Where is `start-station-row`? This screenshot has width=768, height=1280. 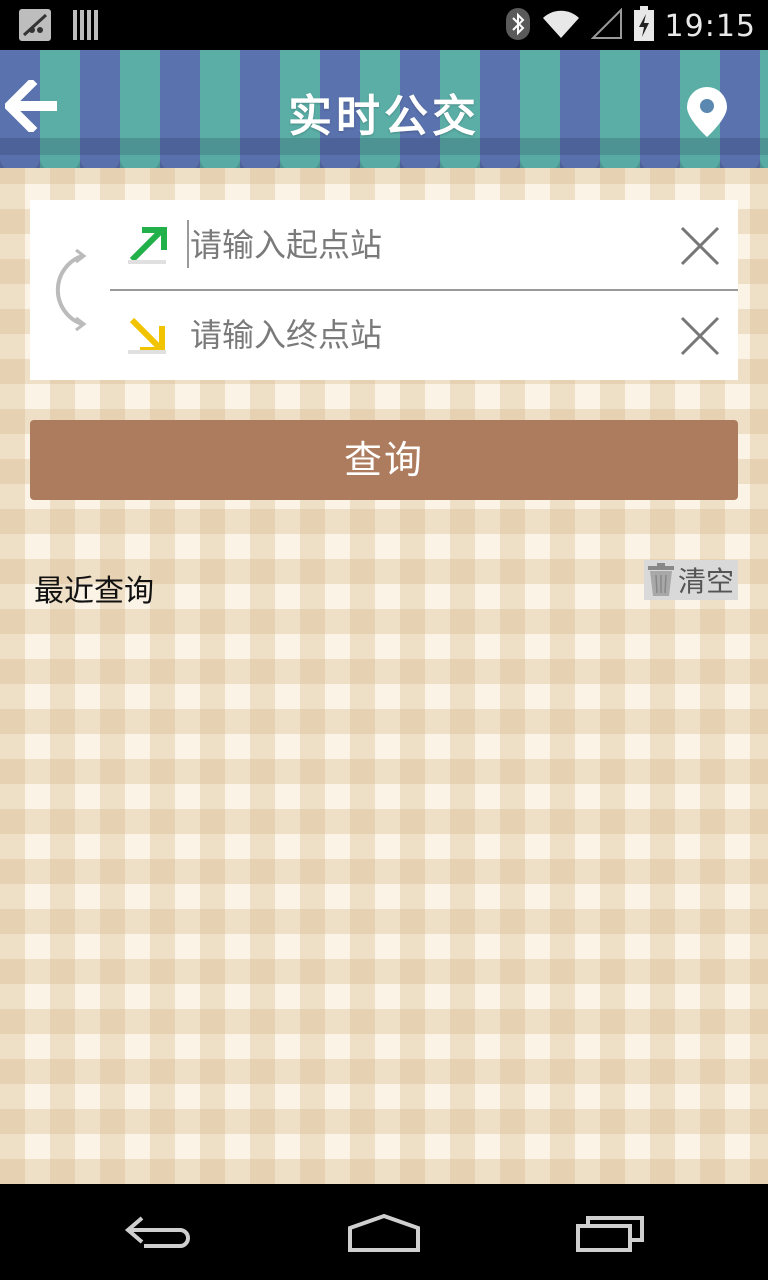
start-station-row is located at coordinates (424, 245).